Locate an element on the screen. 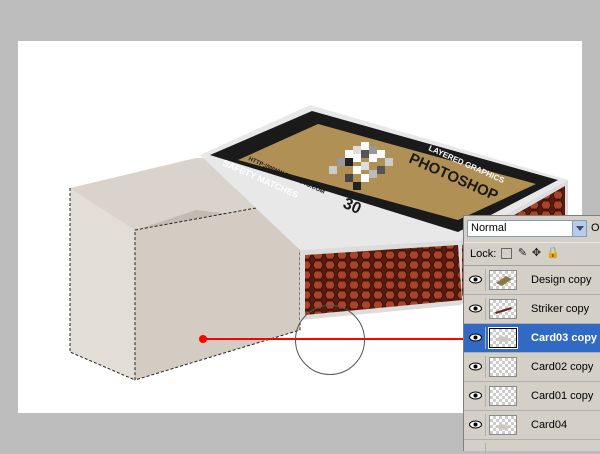  layer-name: Design copy is located at coordinates (561, 280).